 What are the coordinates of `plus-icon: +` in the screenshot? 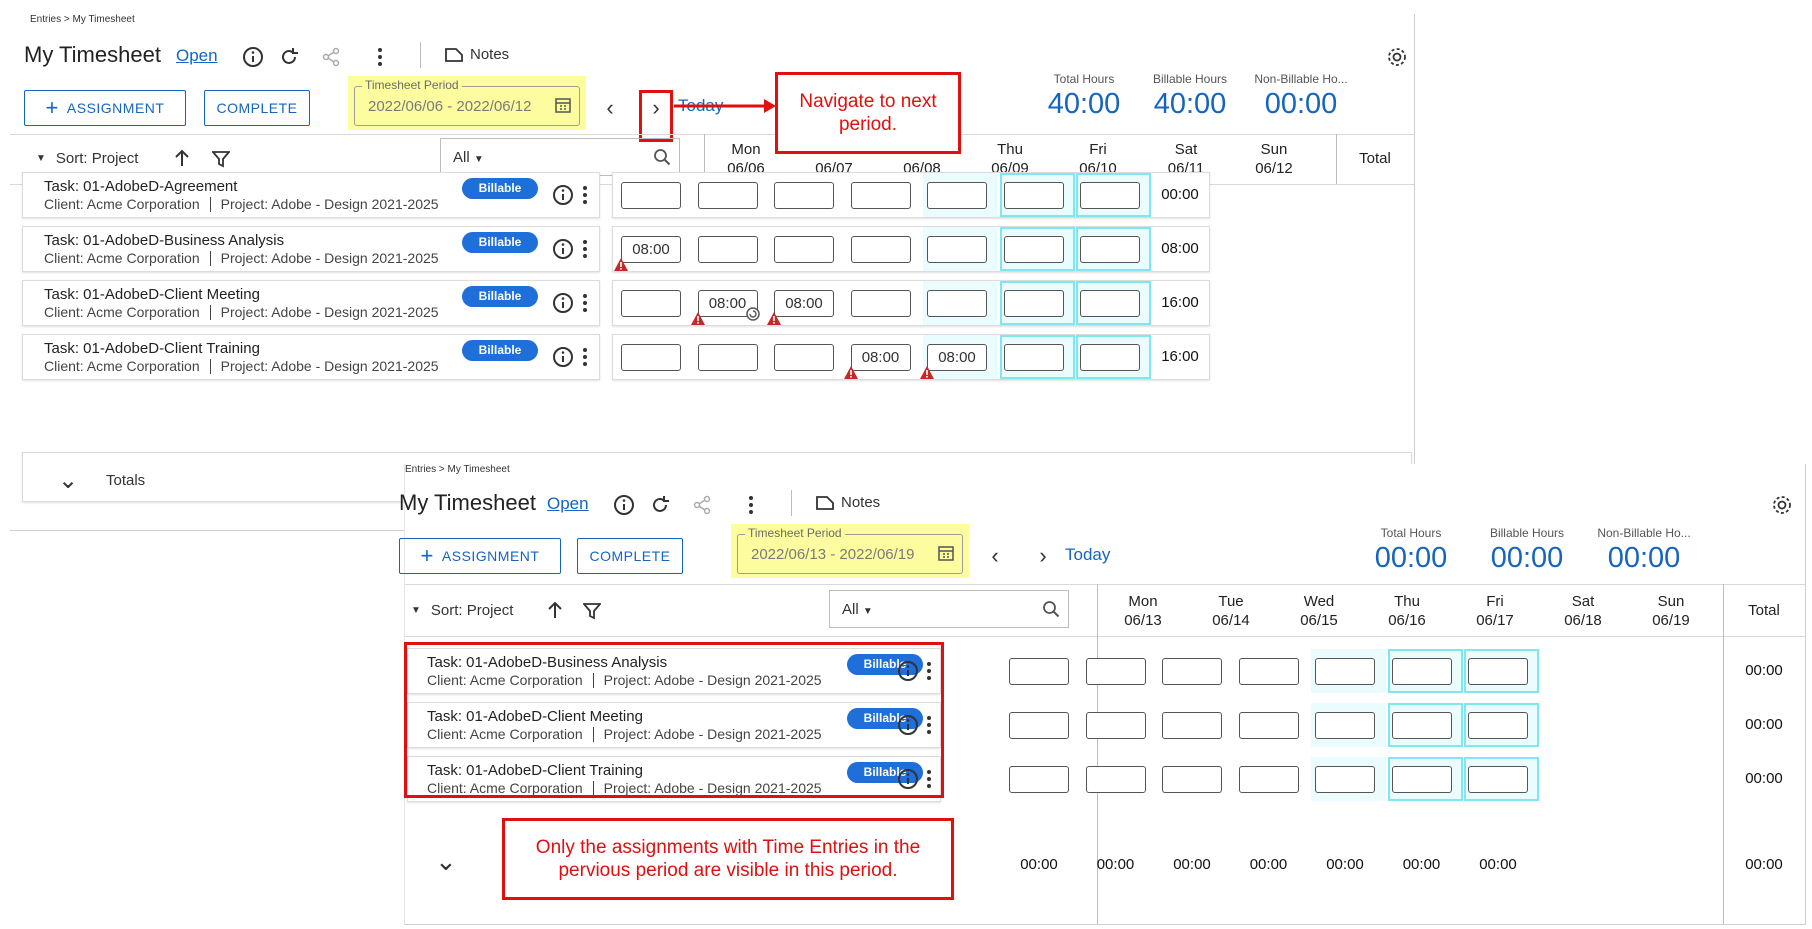 It's located at (427, 555).